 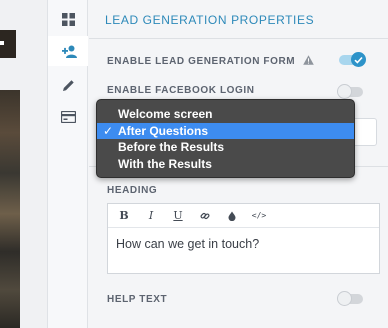 What do you see at coordinates (225, 114) in the screenshot?
I see `menu-option-welcome-screen: Welcome screen` at bounding box center [225, 114].